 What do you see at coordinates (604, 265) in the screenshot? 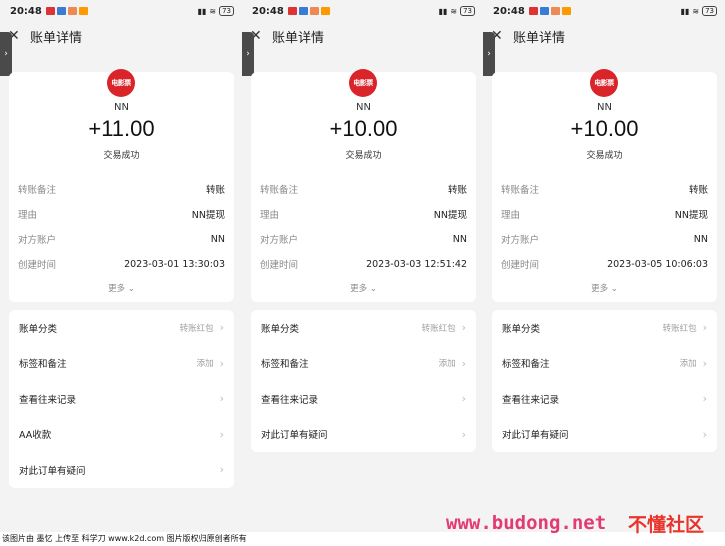
I see `detail-row-created: 创建时间 2023-03-05 10:06:03` at bounding box center [604, 265].